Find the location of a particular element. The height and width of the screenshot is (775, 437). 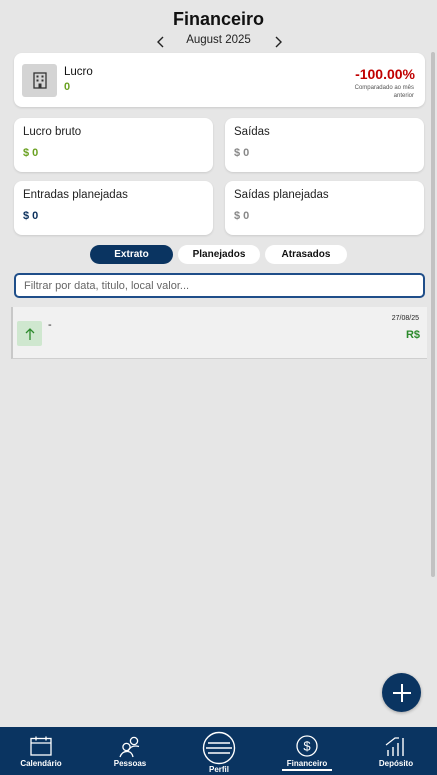

nav-label: Pessoas is located at coordinates (130, 763).